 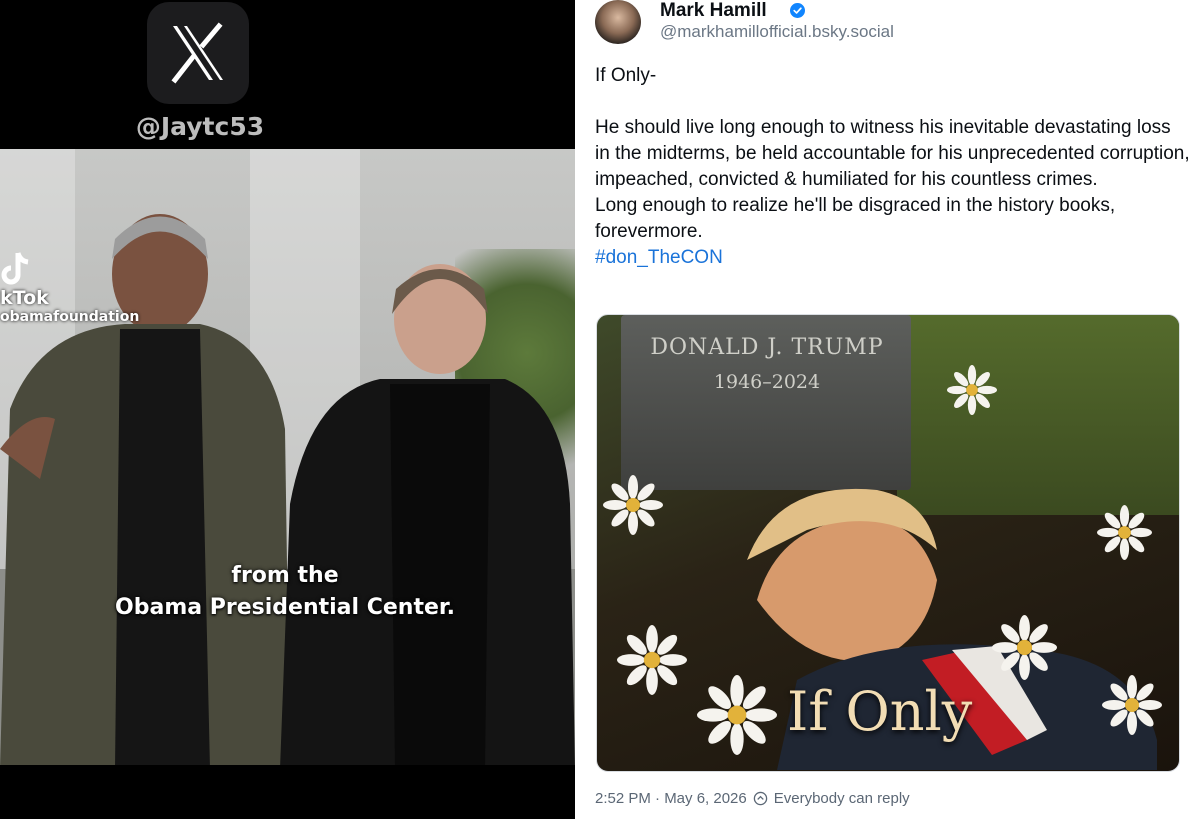 What do you see at coordinates (767, 347) in the screenshot?
I see `headstone-name: DONALD J. TRUMP` at bounding box center [767, 347].